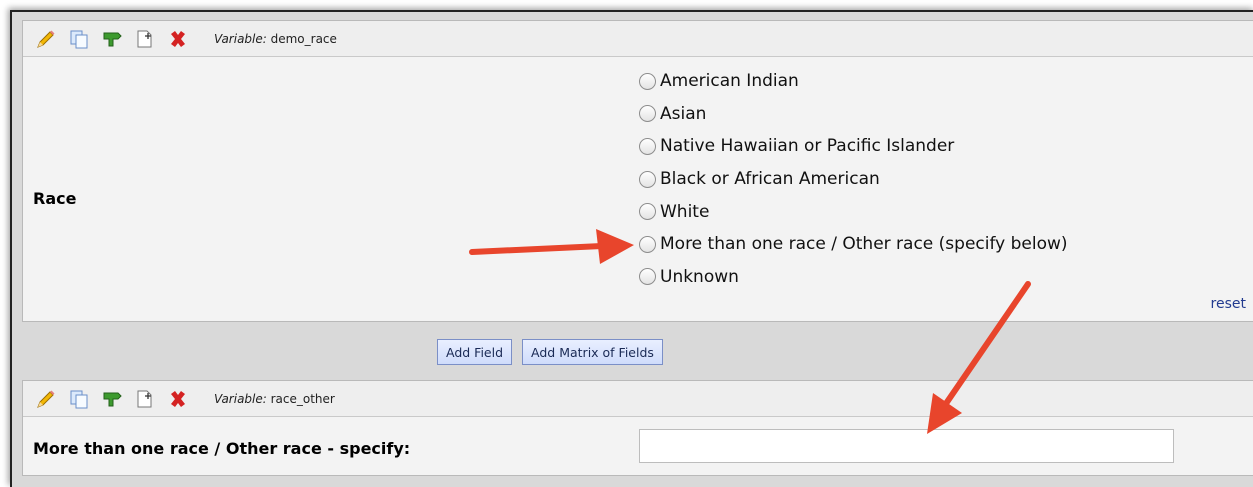  I want to click on arrow-to-more-than-one-option, so click(551, 246).